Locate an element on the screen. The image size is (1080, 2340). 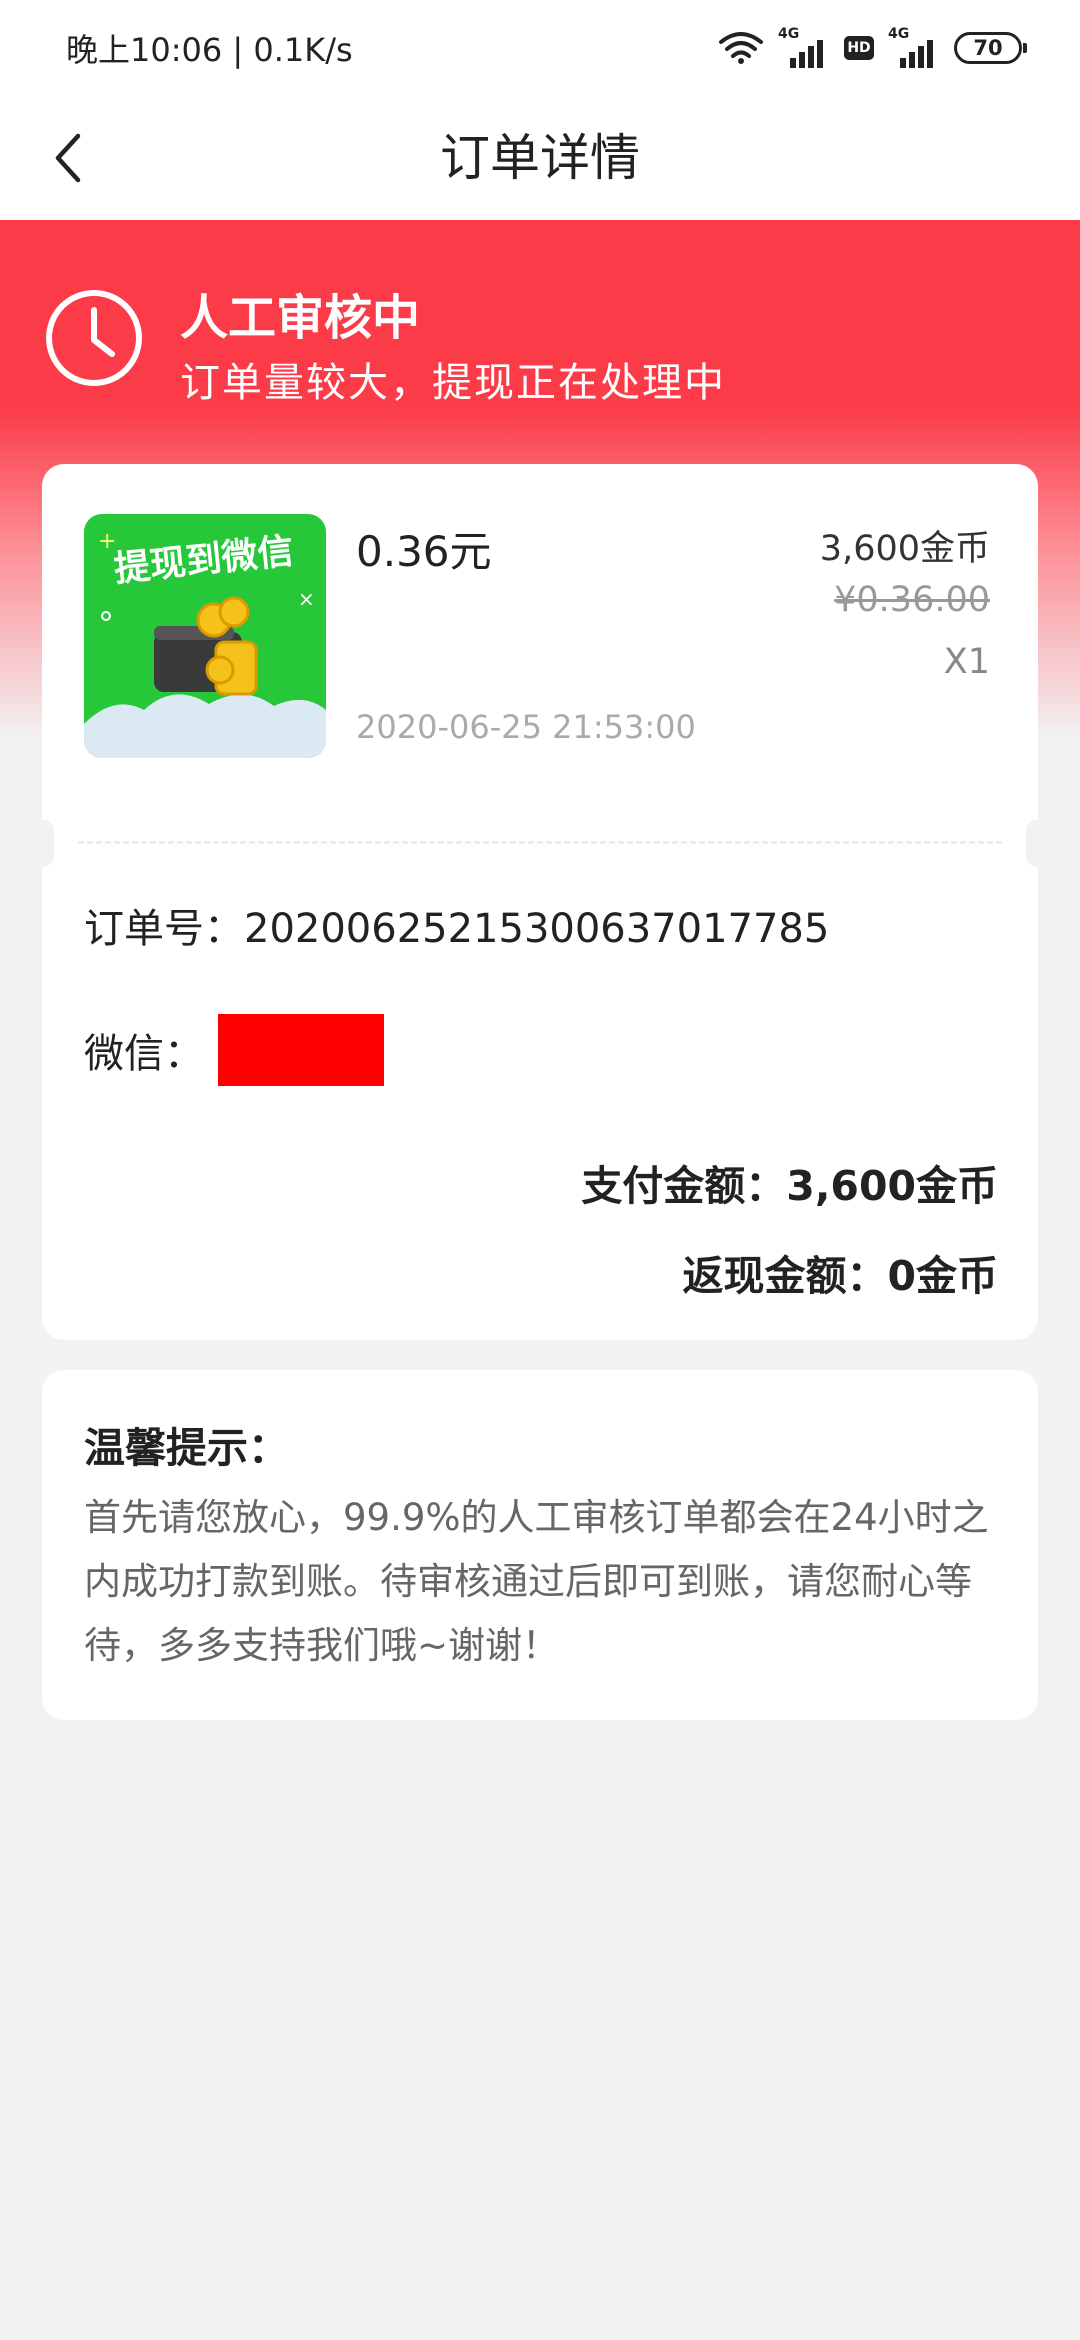
tips-title: 温馨提示： is located at coordinates (186, 1448).